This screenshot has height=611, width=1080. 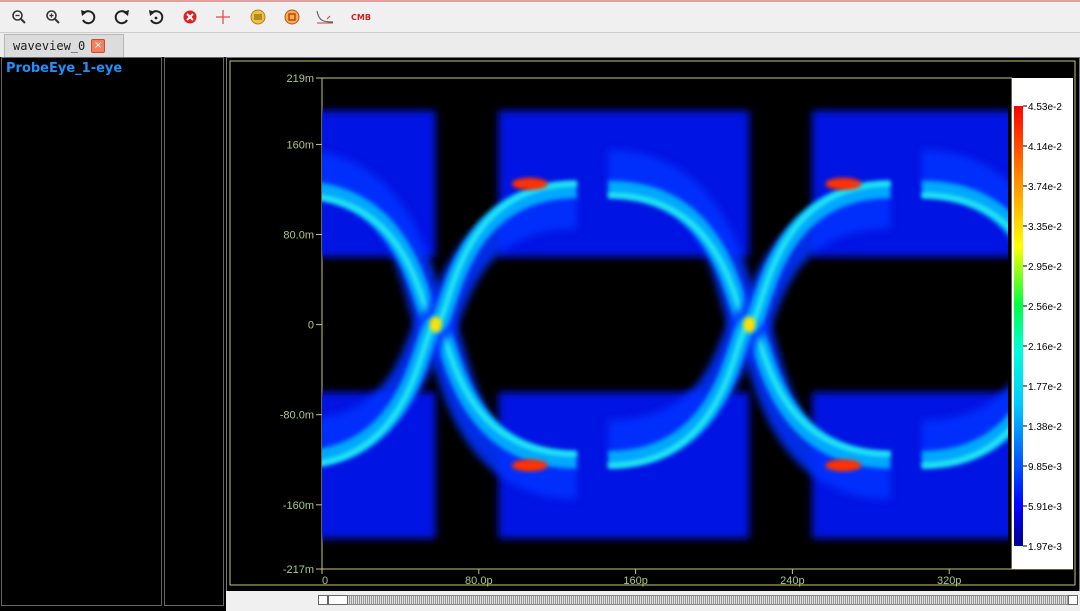 What do you see at coordinates (194, 331) in the screenshot?
I see `signal-value-pane` at bounding box center [194, 331].